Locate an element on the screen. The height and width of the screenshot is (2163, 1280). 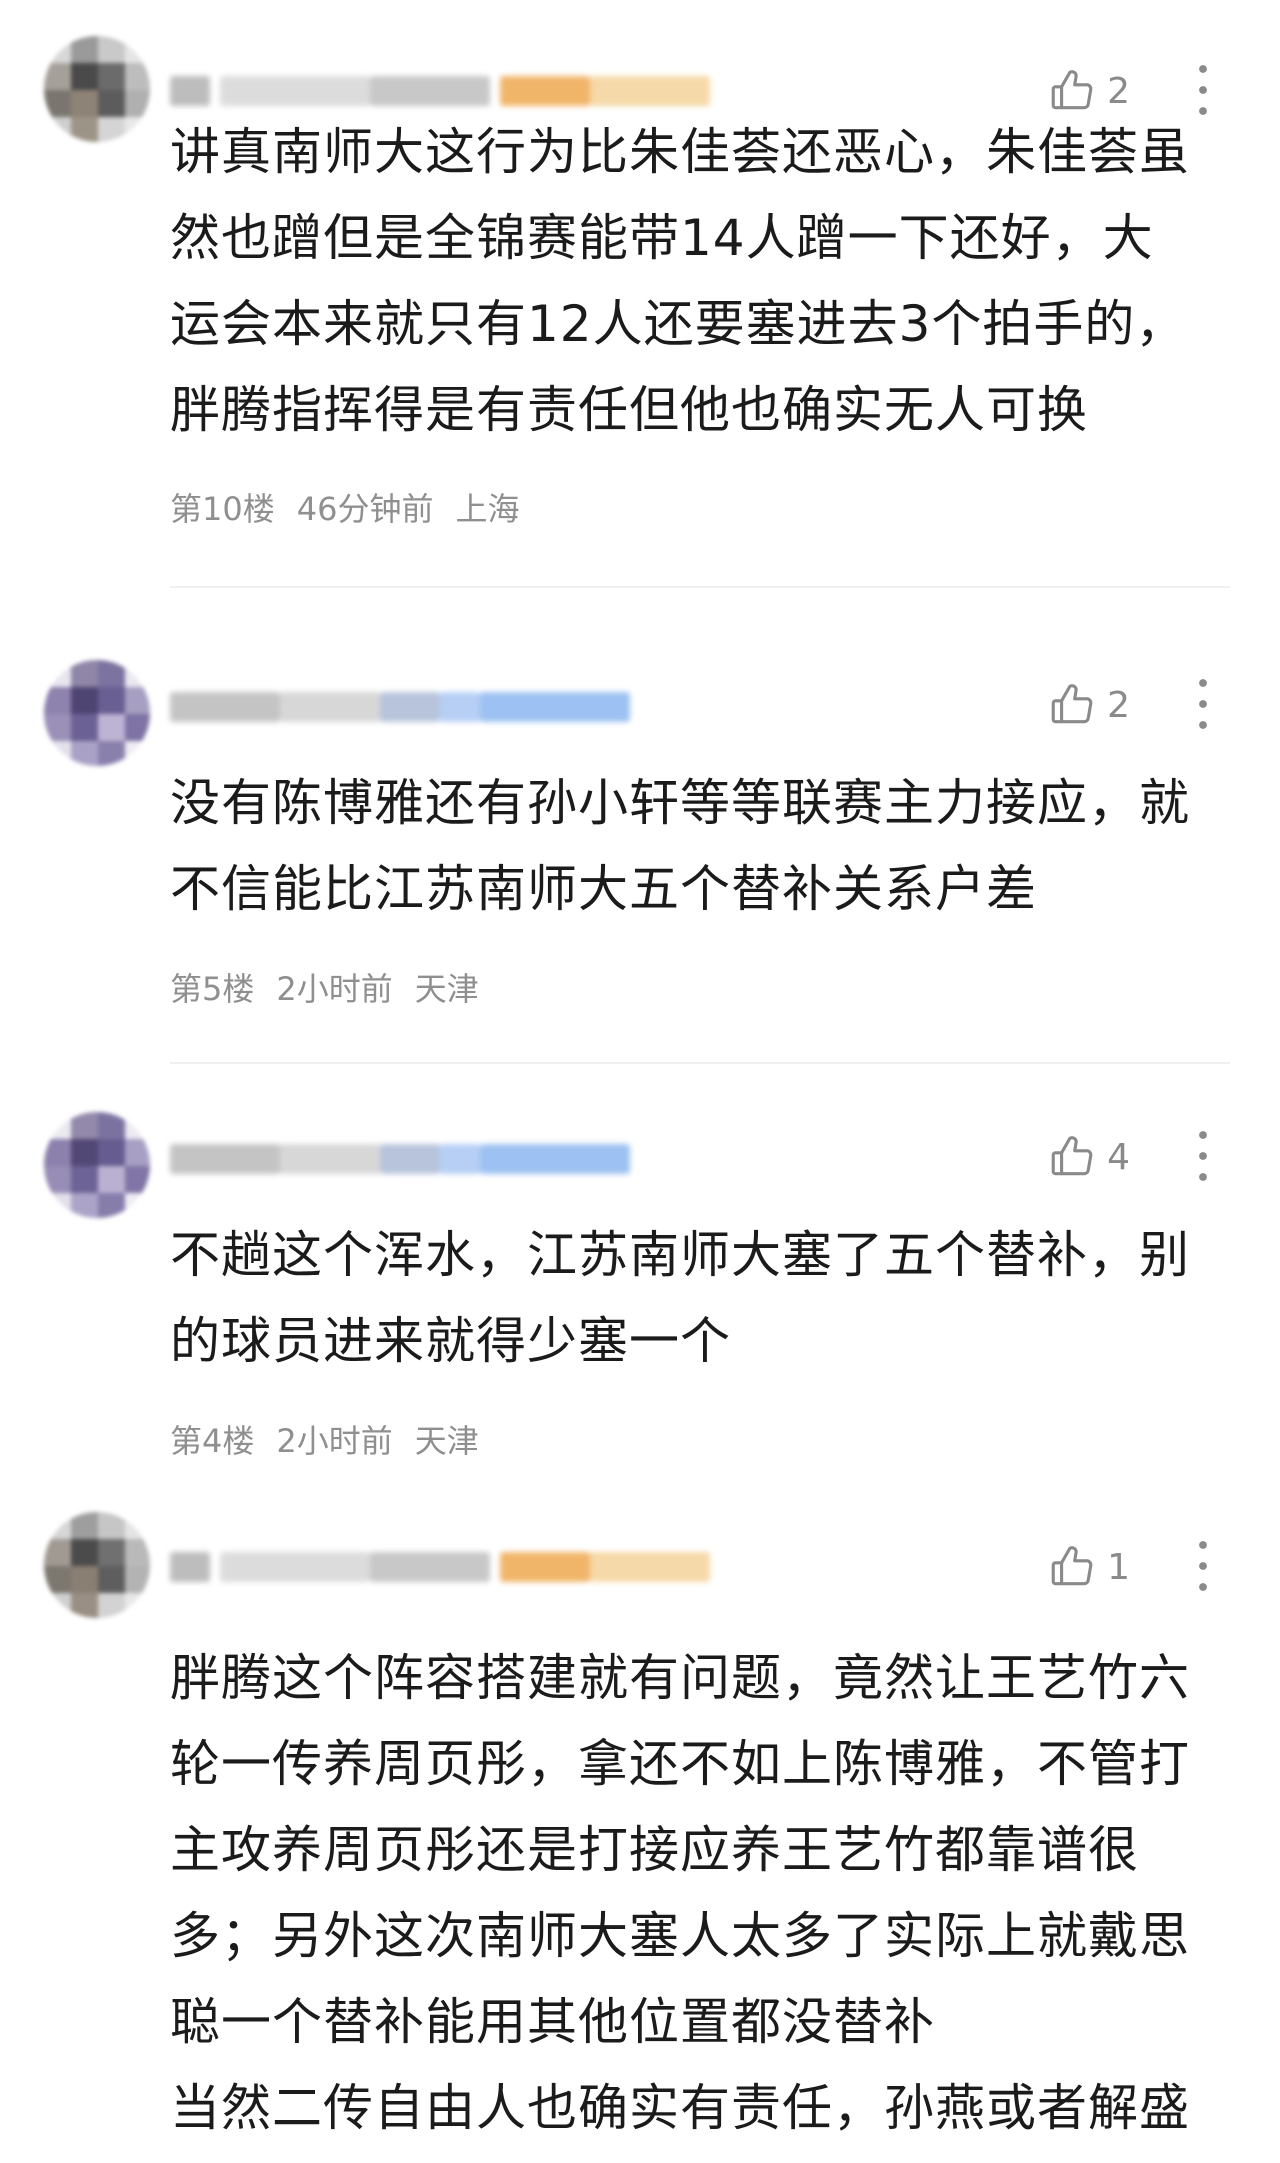
floor-number: 第10楼 is located at coordinates (222, 509).